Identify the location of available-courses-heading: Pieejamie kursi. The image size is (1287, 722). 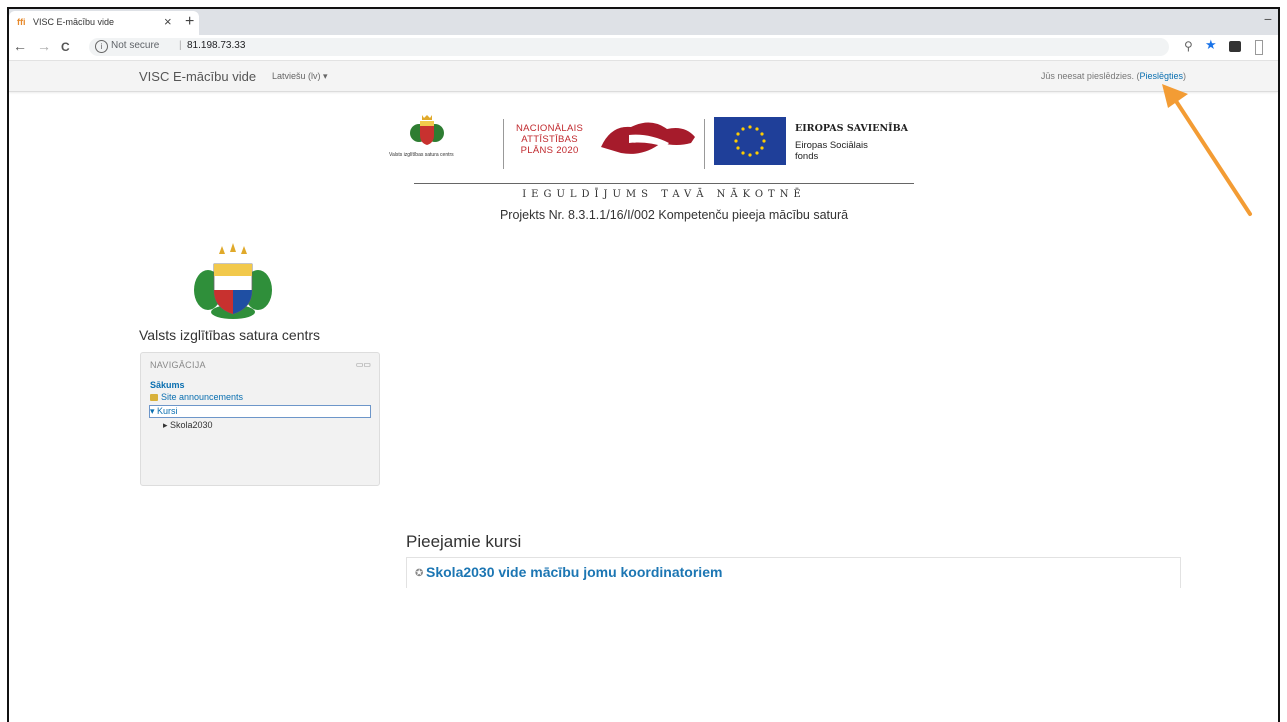
(464, 541).